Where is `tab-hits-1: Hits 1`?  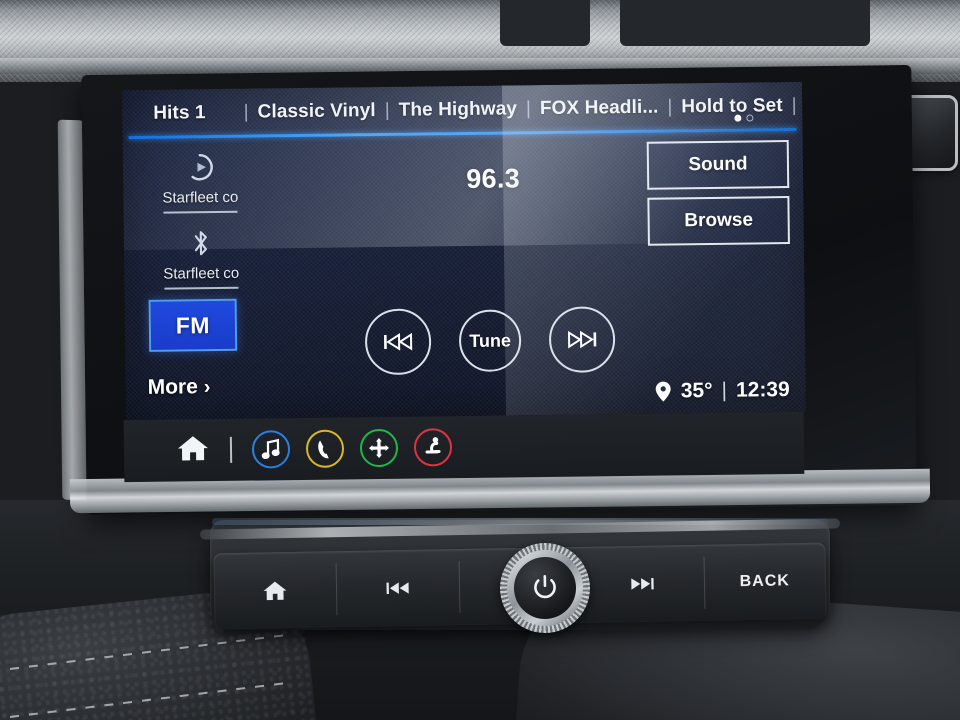
tab-hits-1: Hits 1 is located at coordinates (194, 113).